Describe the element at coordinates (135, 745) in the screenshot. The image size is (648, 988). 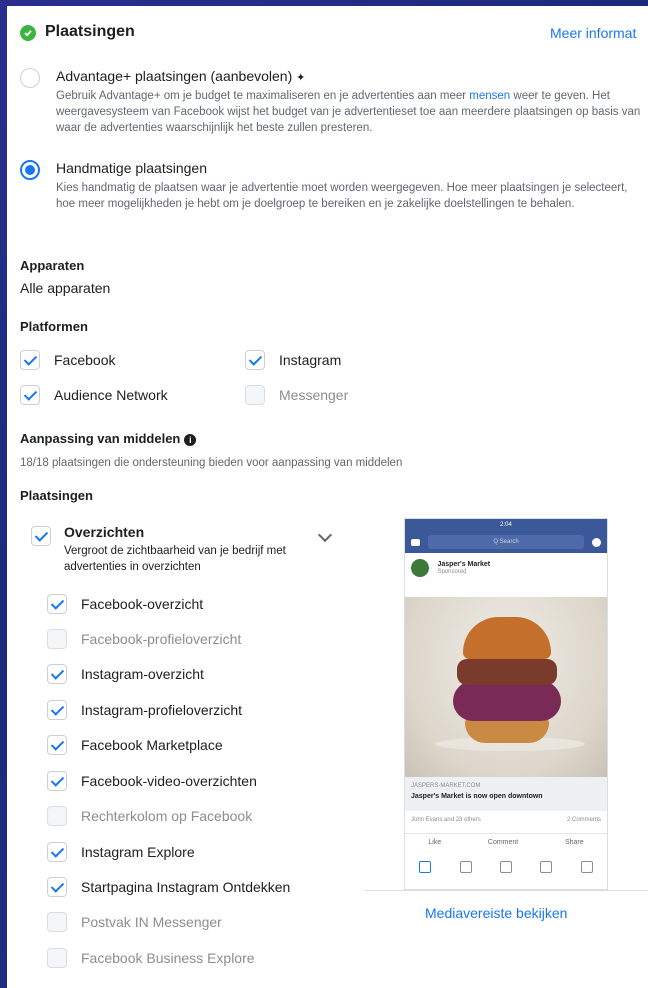
I see `placement-item: Facebook Marketplace` at that location.